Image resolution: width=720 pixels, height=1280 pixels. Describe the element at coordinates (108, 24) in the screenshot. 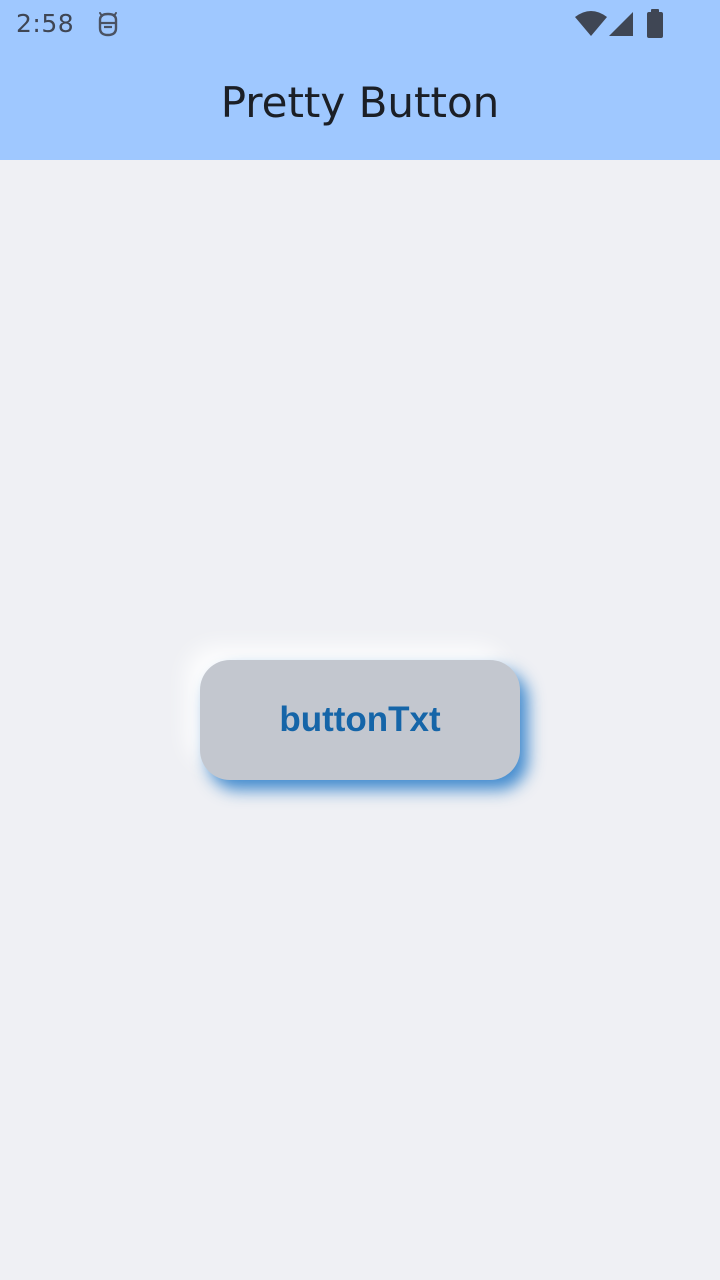

I see `bug-debug-icon` at that location.